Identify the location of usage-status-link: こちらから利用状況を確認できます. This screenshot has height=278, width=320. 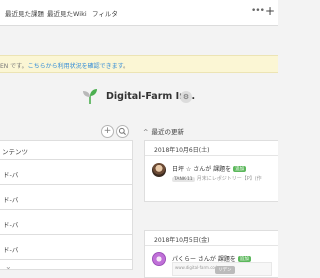
(75, 66).